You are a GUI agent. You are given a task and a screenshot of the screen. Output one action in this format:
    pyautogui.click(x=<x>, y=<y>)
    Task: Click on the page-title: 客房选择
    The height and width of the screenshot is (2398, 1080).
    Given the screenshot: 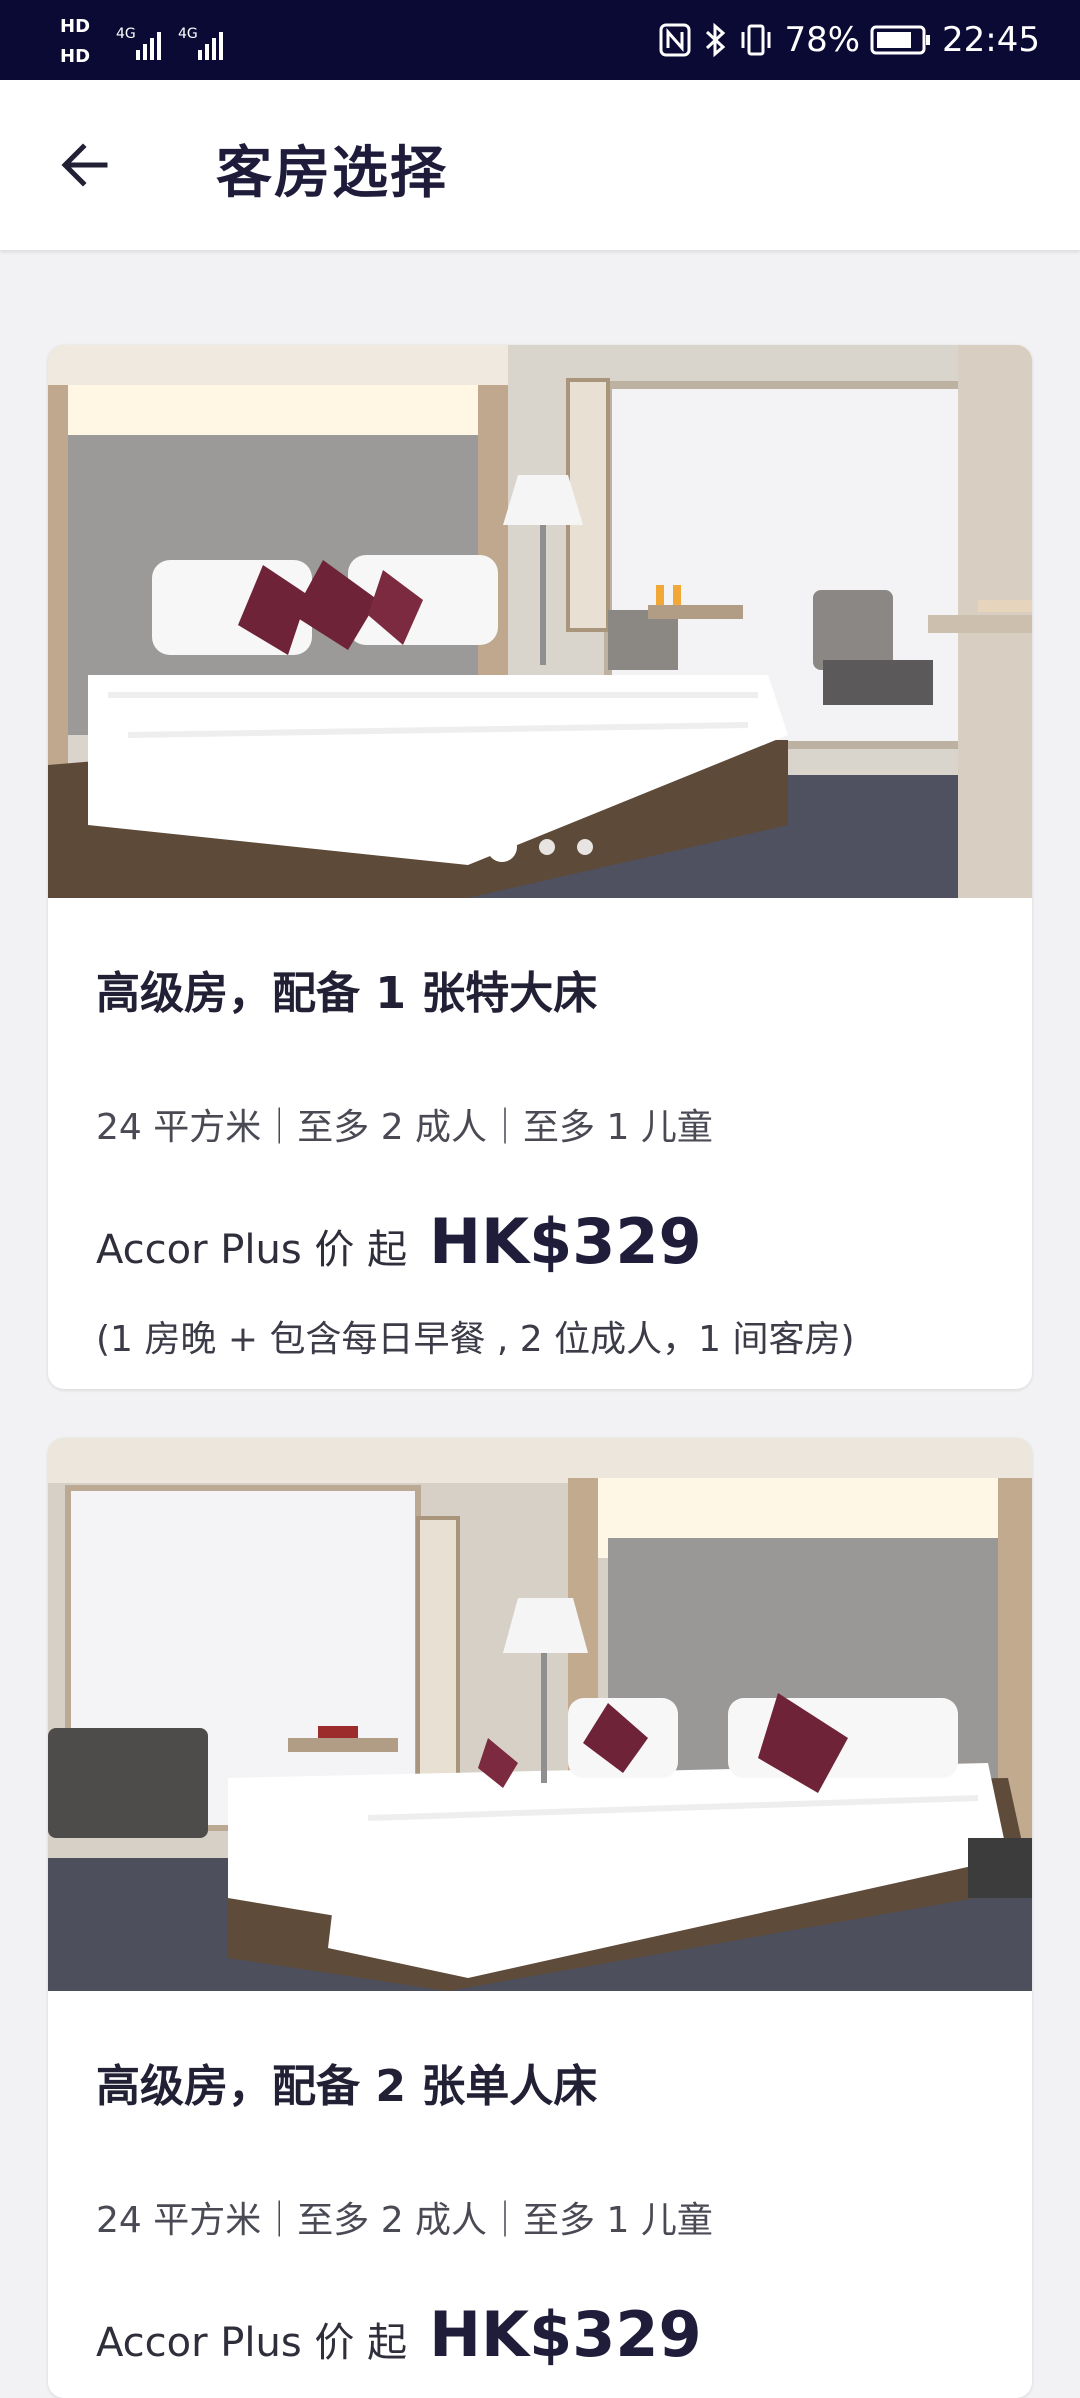 What is the action you would take?
    pyautogui.click(x=332, y=173)
    